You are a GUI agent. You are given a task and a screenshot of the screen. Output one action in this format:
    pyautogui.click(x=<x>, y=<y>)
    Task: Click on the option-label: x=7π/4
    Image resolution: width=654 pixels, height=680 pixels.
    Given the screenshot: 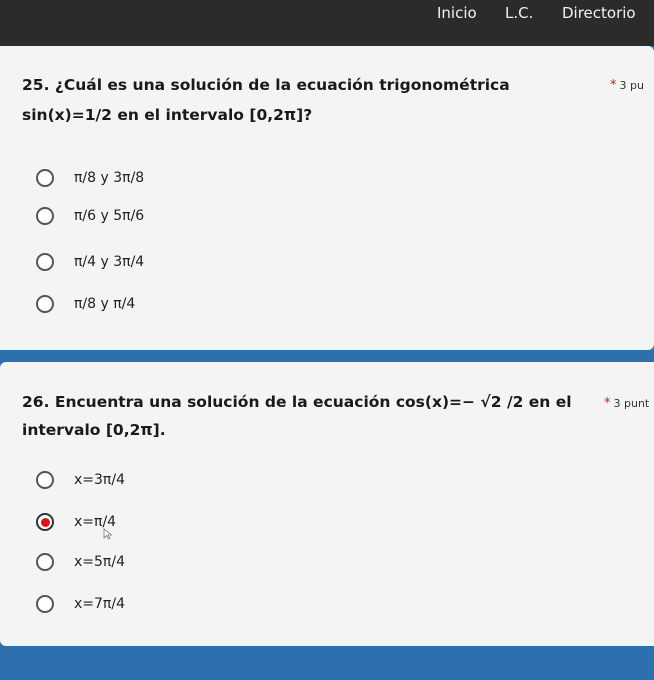 What is the action you would take?
    pyautogui.click(x=99, y=604)
    